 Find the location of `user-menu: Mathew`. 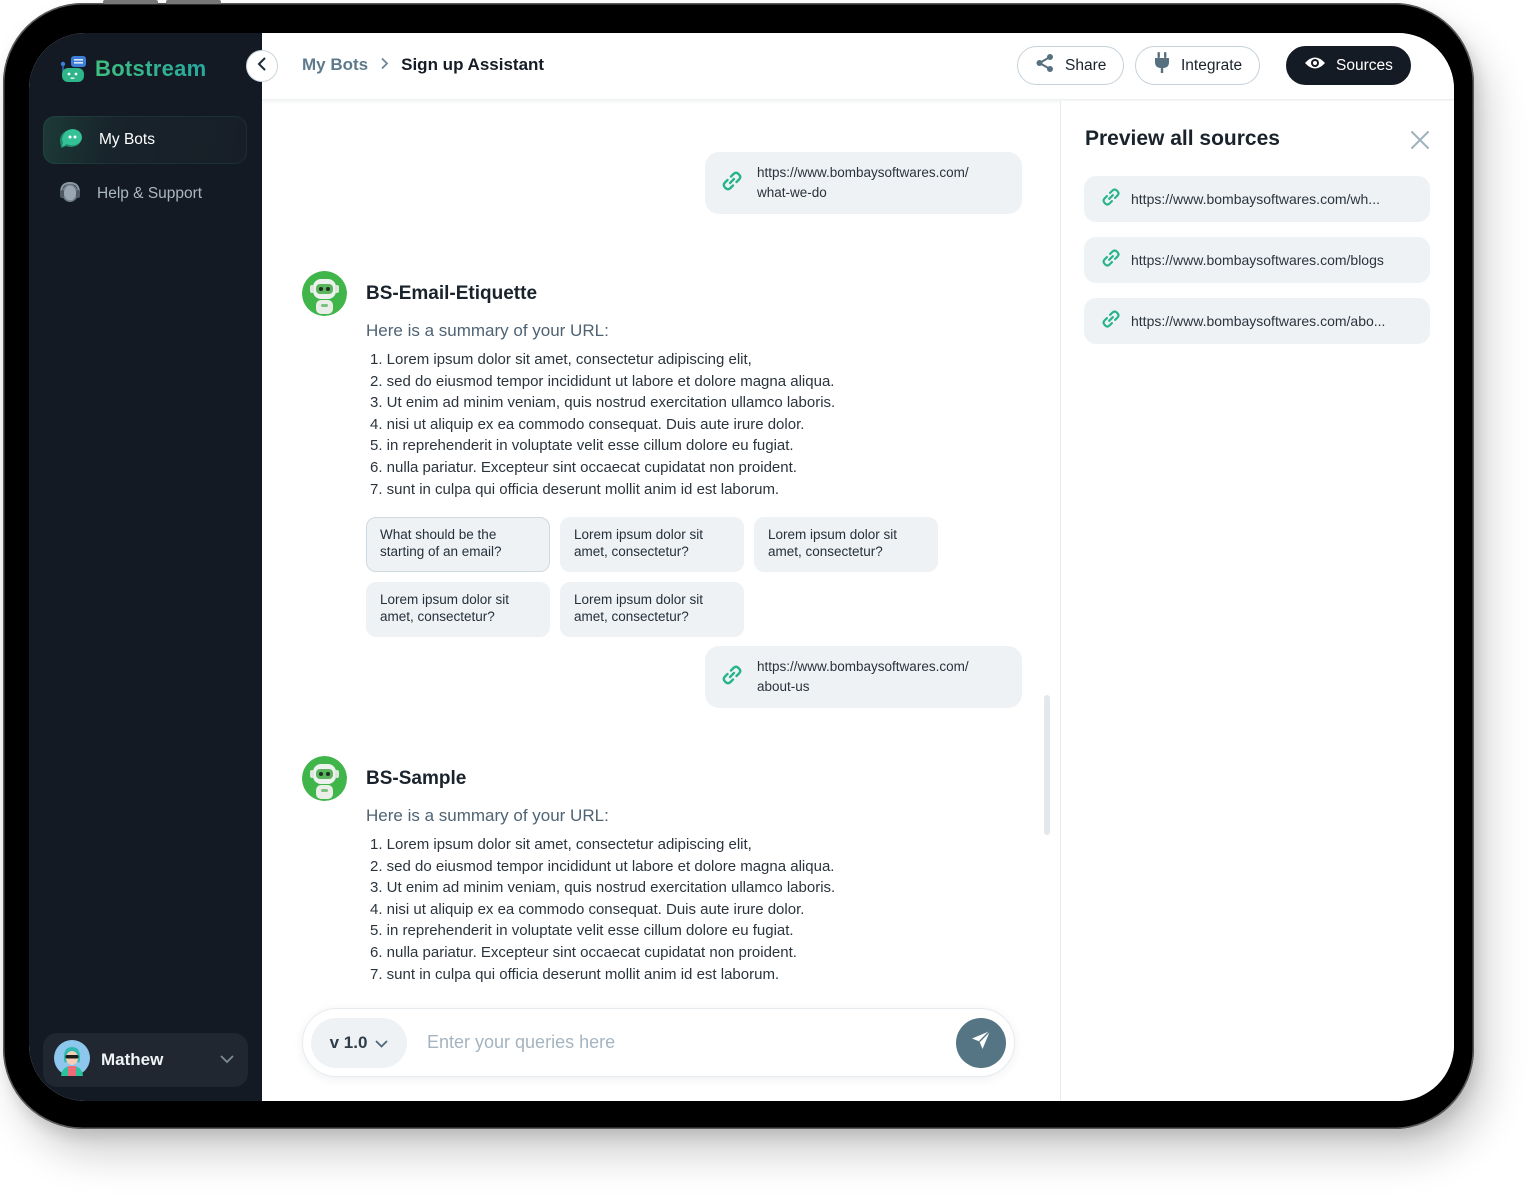

user-menu: Mathew is located at coordinates (145, 1060).